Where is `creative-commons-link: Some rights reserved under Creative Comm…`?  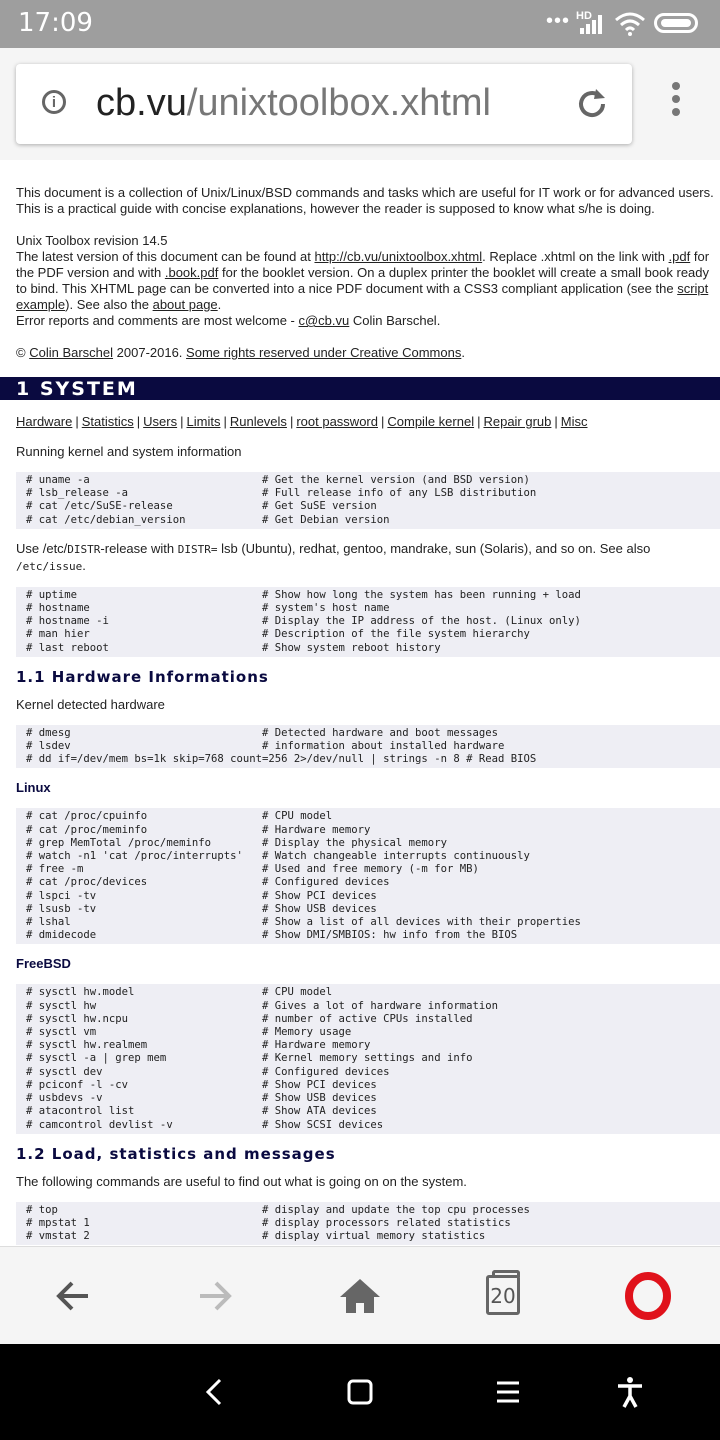 creative-commons-link: Some rights reserved under Creative Comm… is located at coordinates (323, 352).